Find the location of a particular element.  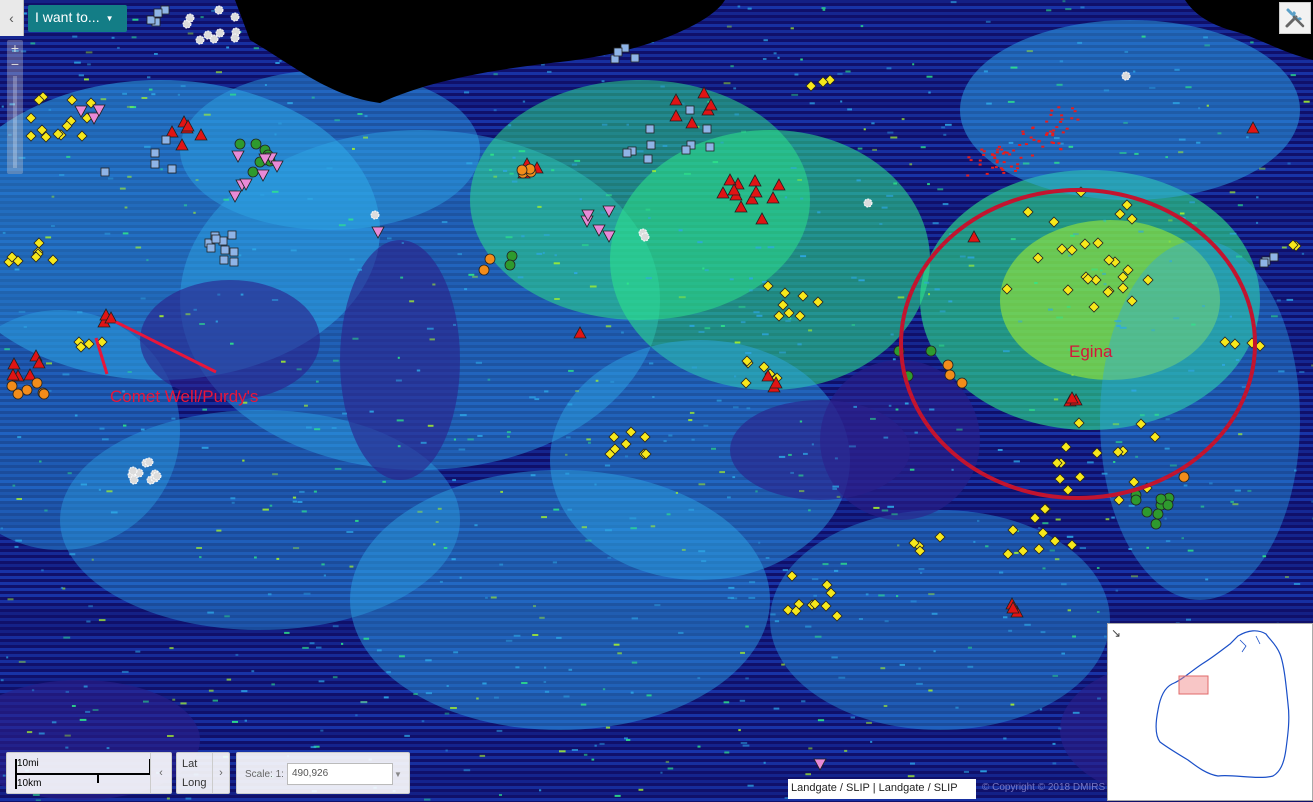

collapse-panel-button: ‹ is located at coordinates (12, 18).